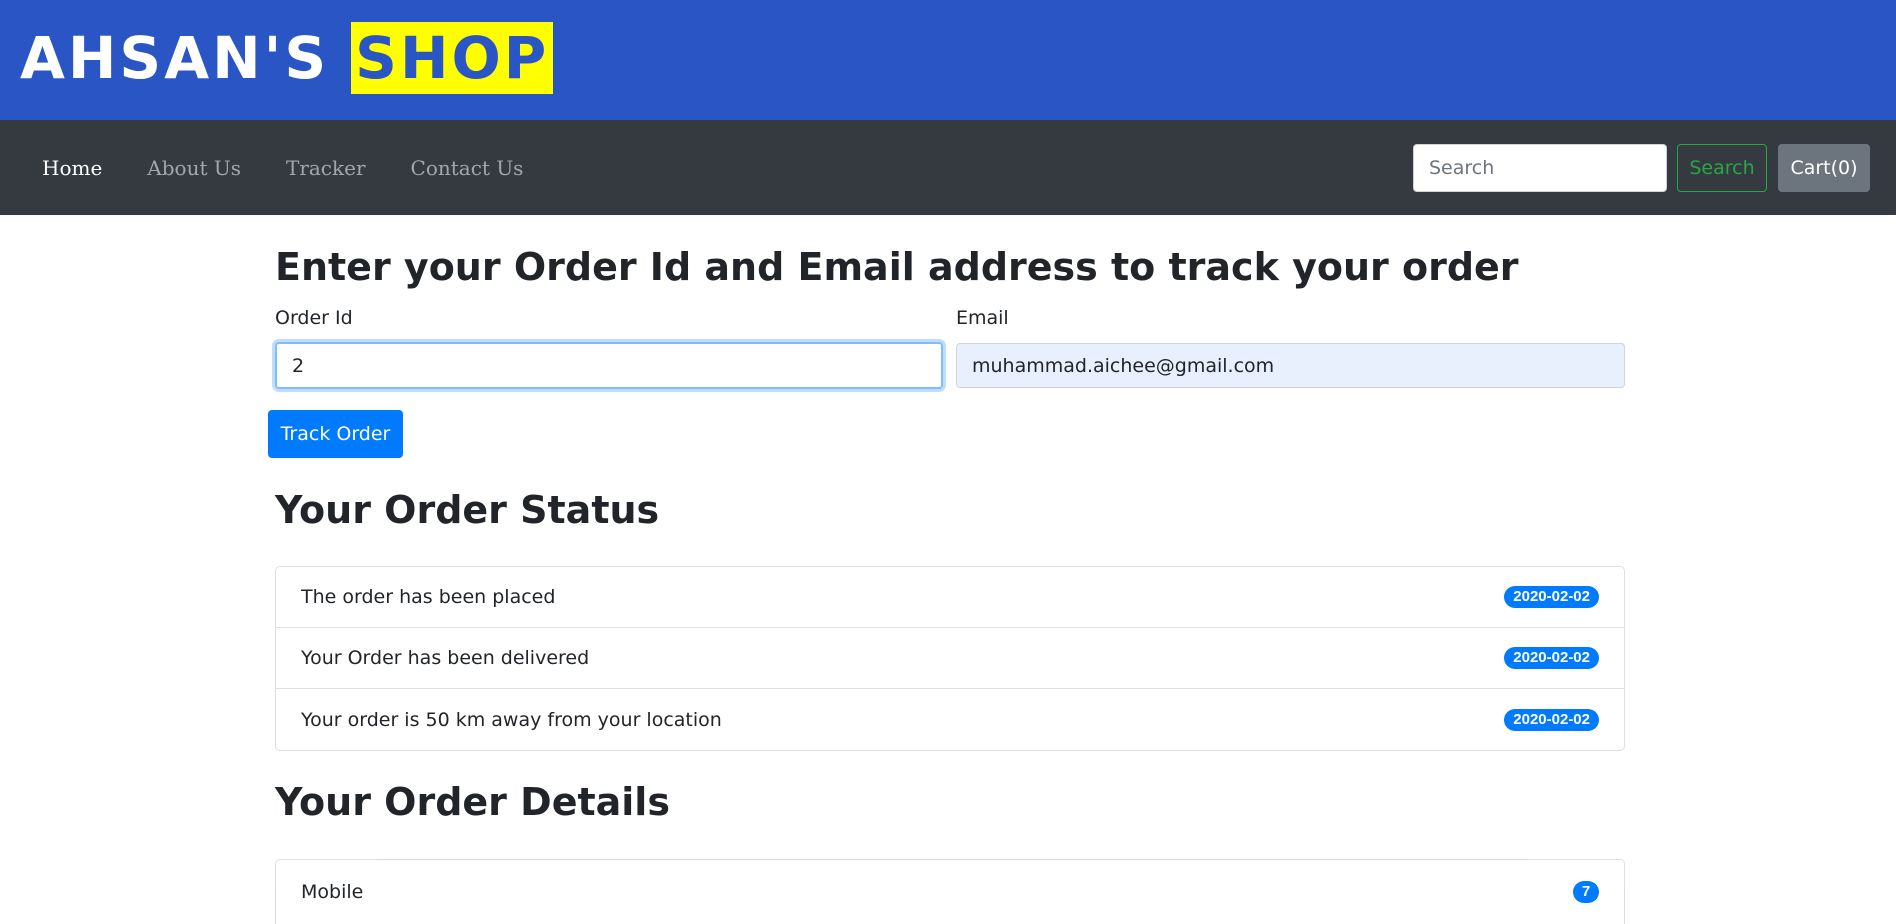  I want to click on cart-button: Cart(0), so click(1824, 167).